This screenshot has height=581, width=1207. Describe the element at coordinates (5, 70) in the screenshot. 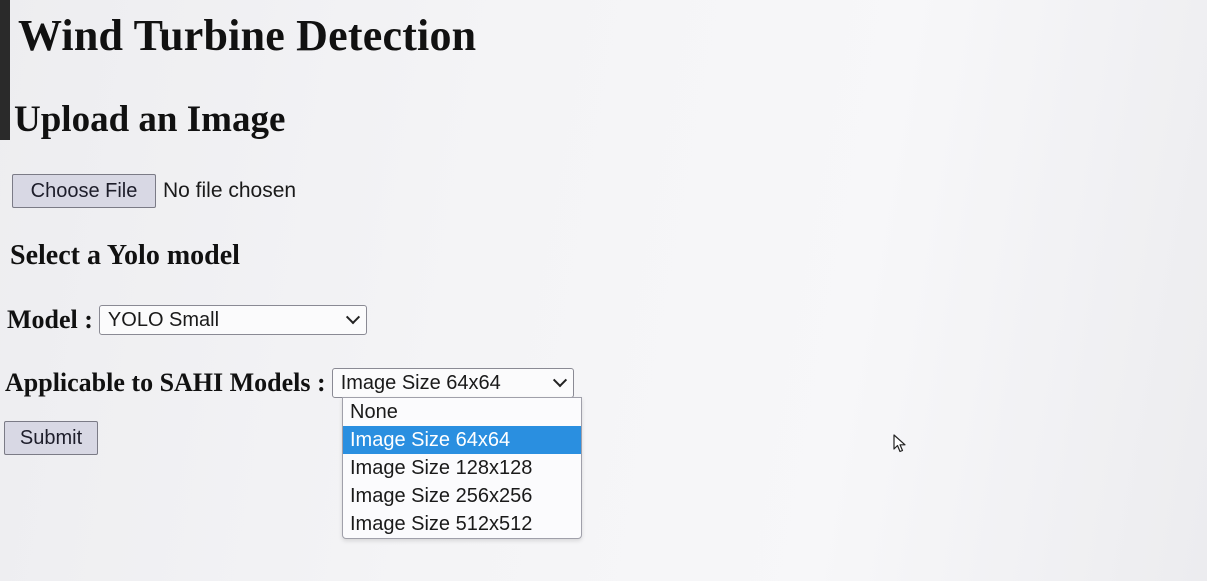

I see `window-edge` at that location.